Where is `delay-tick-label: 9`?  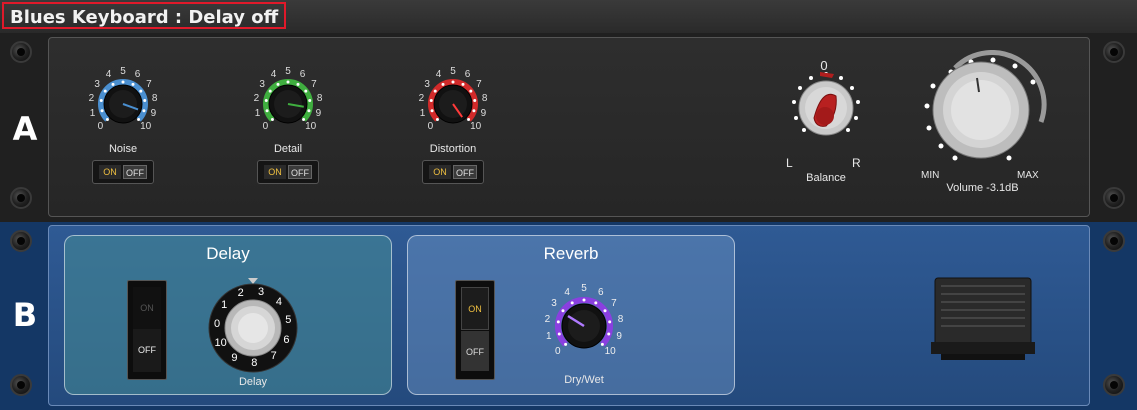
delay-tick-label: 9 is located at coordinates (234, 357).